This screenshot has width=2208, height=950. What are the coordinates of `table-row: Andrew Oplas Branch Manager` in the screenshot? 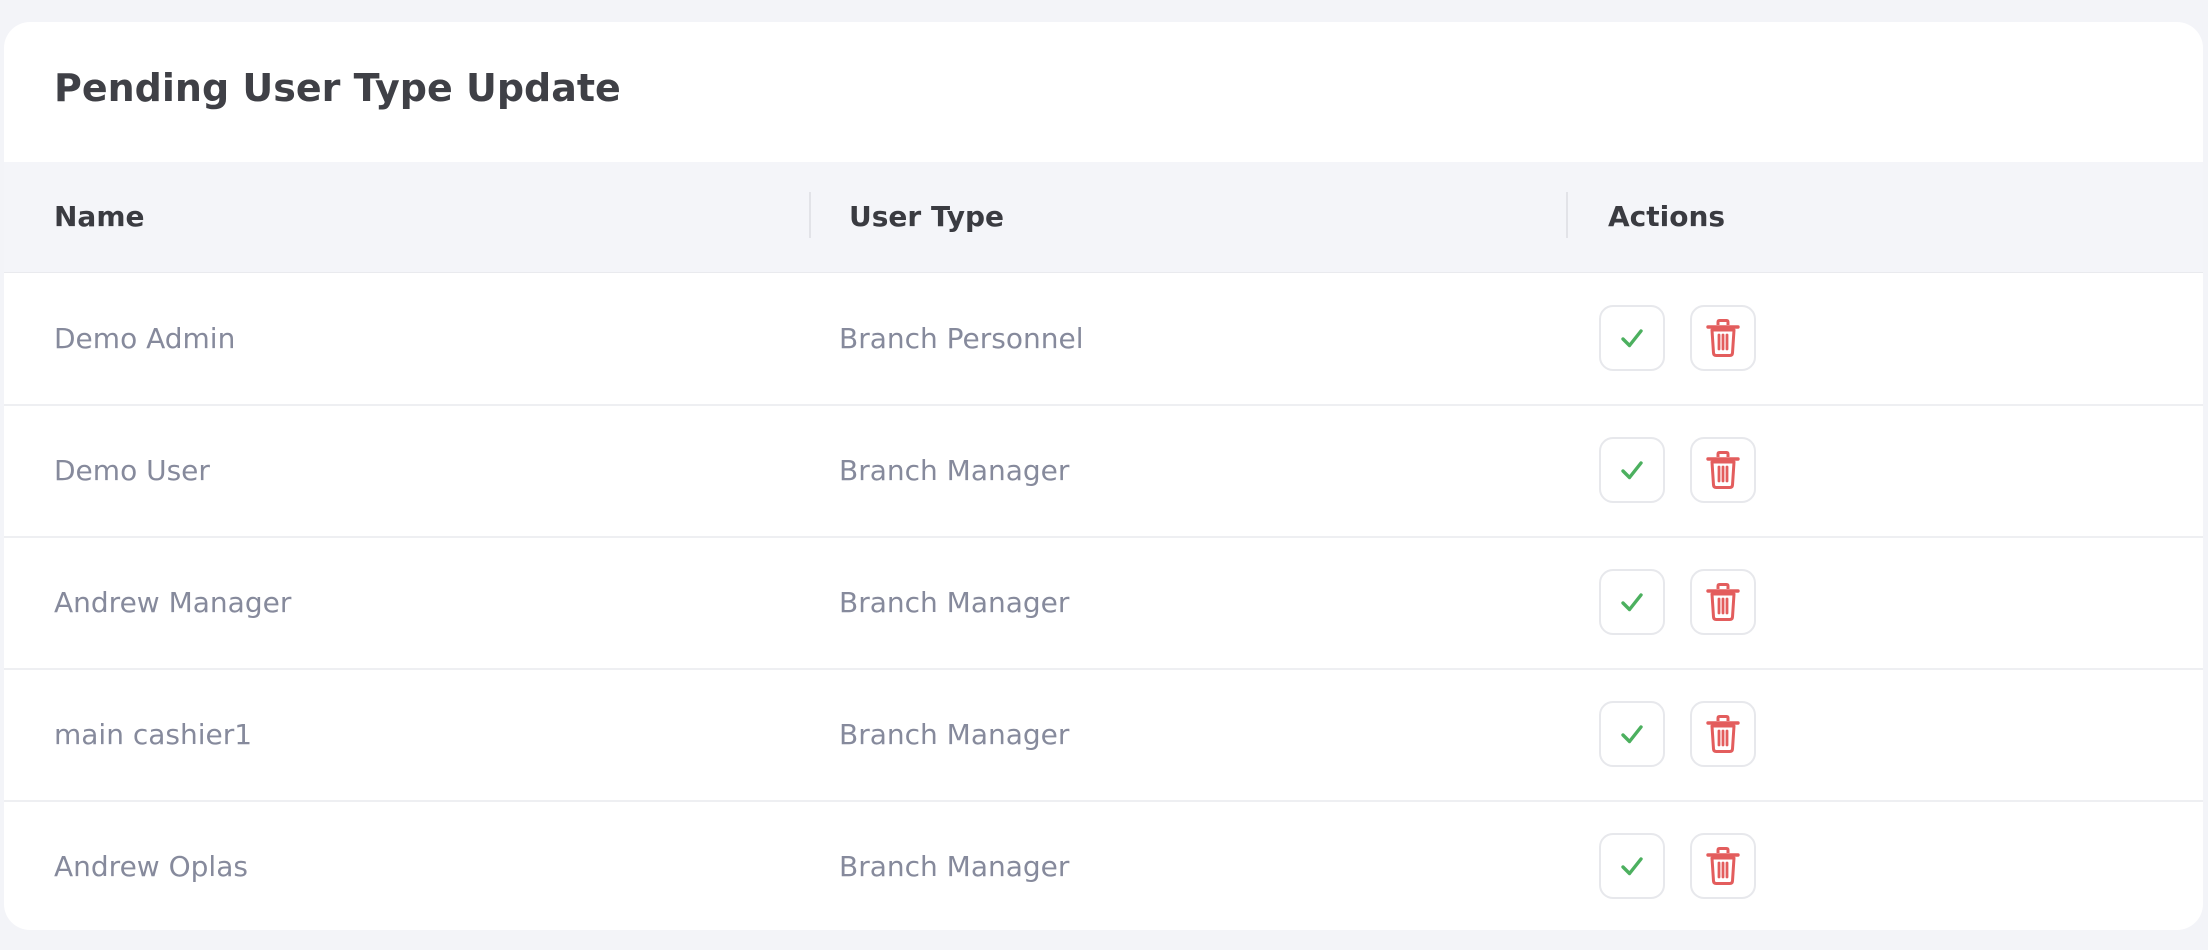 It's located at (1103, 865).